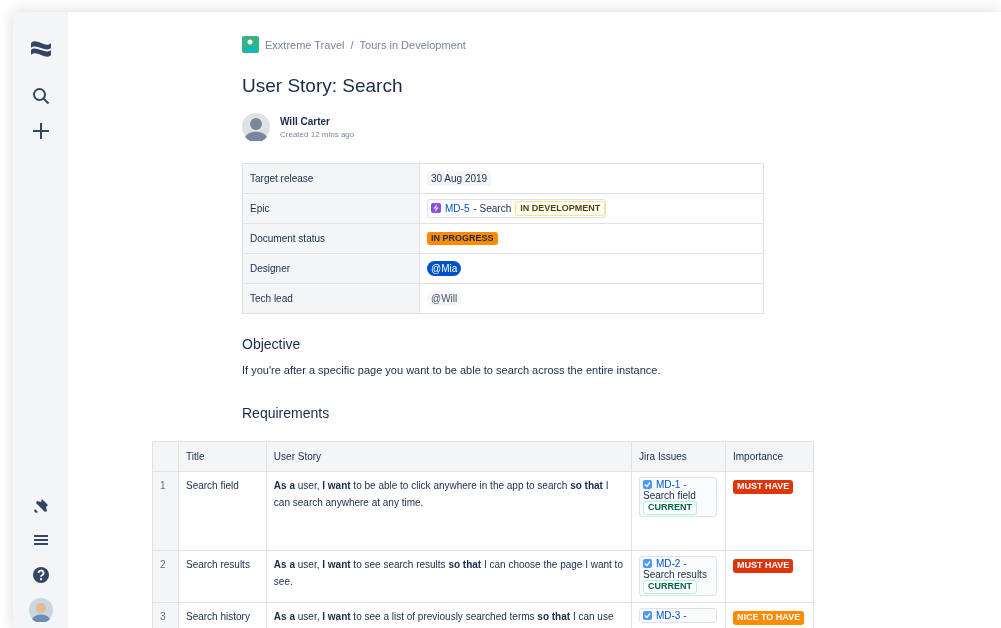  I want to click on table-cell: As a user, I want to be able to click anywhere in the app to search so that I can search anywhere at any time., so click(449, 511).